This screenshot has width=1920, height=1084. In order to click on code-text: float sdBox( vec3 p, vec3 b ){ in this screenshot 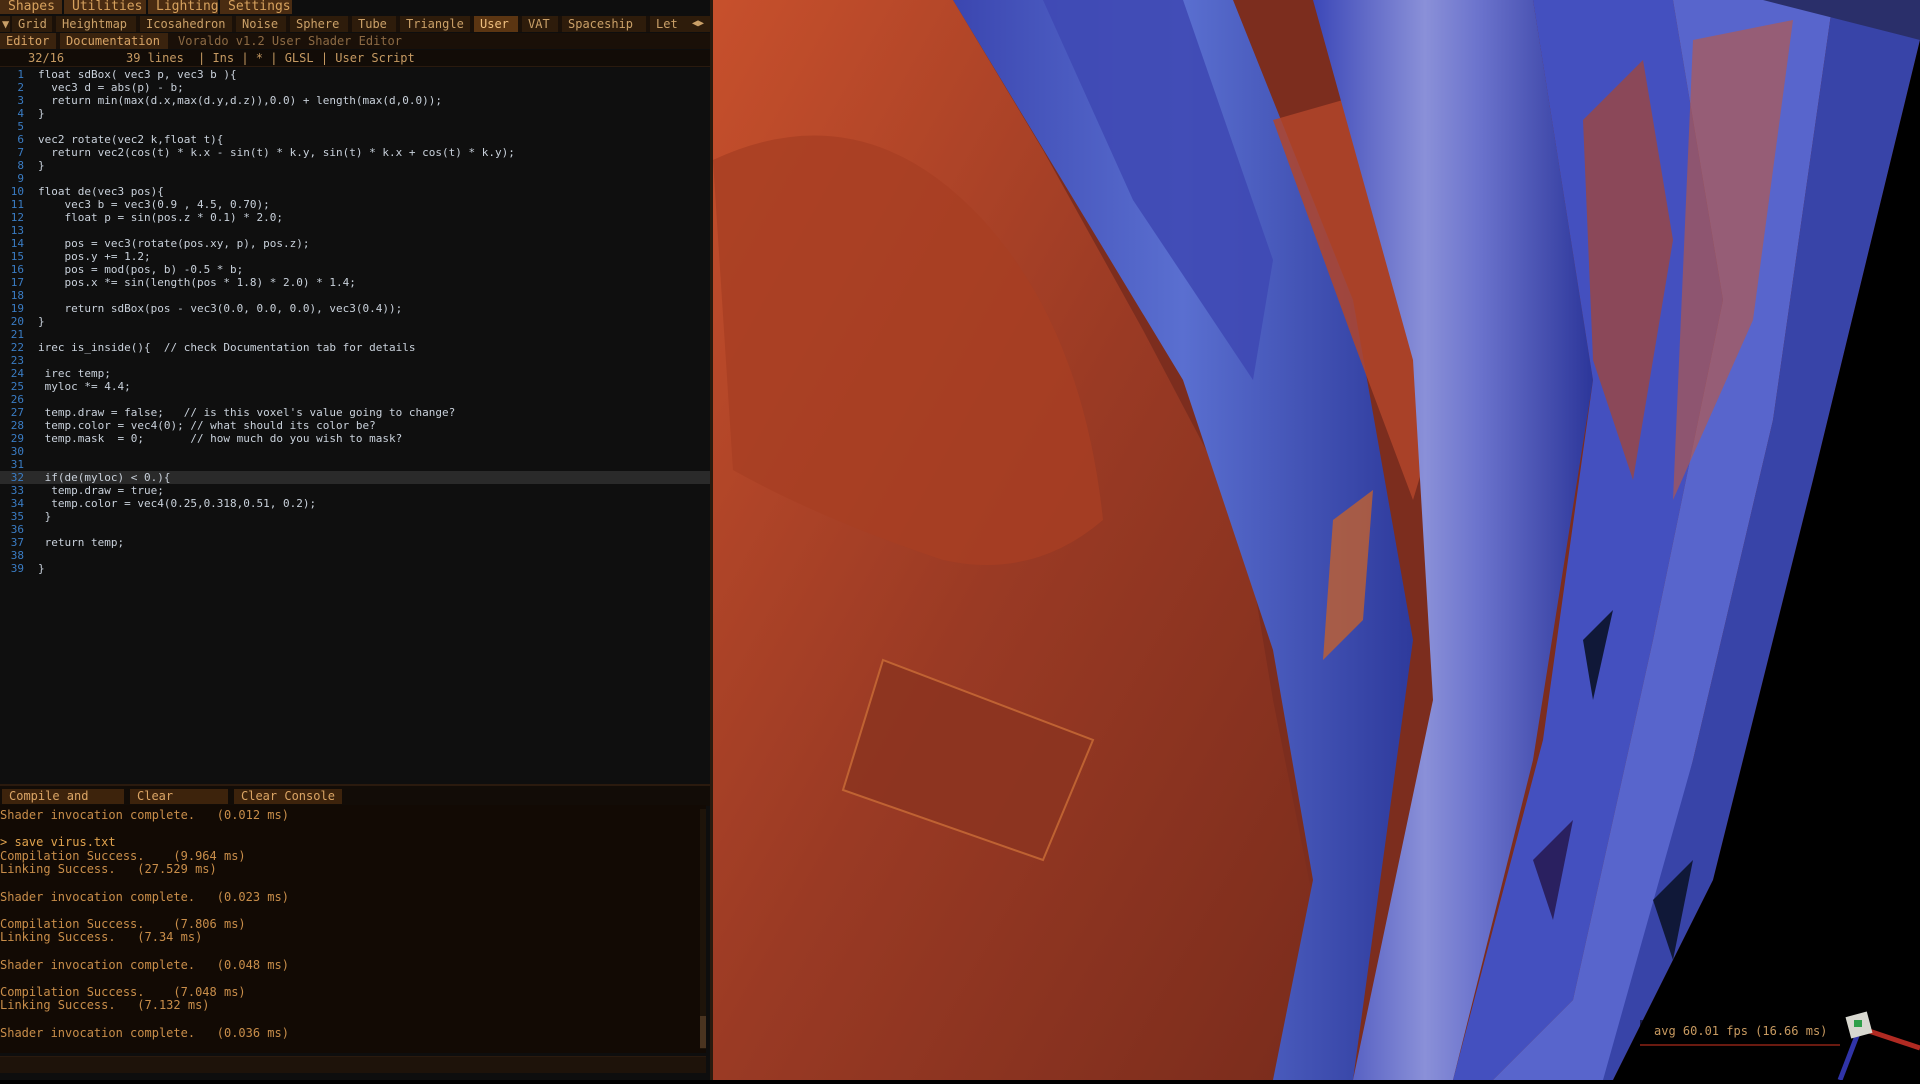, I will do `click(137, 74)`.